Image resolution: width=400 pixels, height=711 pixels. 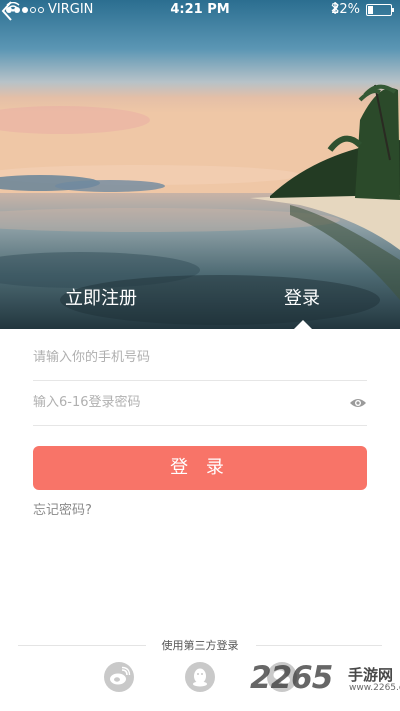 What do you see at coordinates (183, 402) in the screenshot?
I see `password-input` at bounding box center [183, 402].